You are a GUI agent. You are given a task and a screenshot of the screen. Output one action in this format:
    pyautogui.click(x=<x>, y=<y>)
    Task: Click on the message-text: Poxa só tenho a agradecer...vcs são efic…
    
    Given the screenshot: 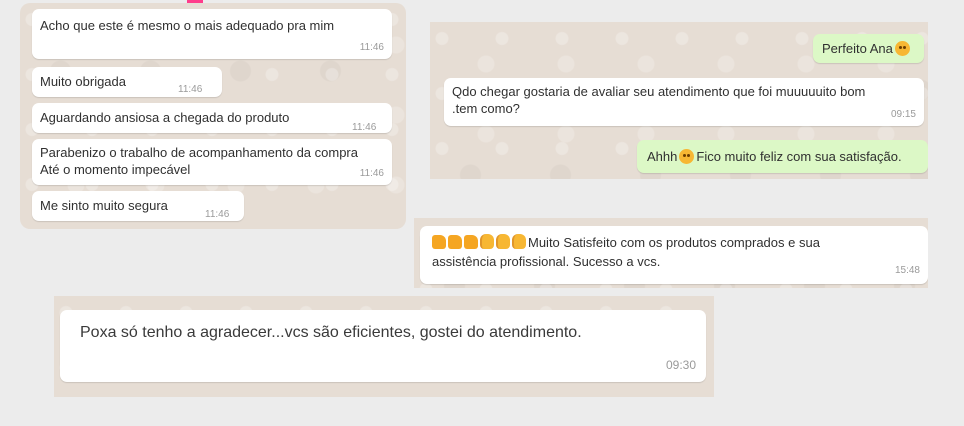 What is the action you would take?
    pyautogui.click(x=331, y=332)
    